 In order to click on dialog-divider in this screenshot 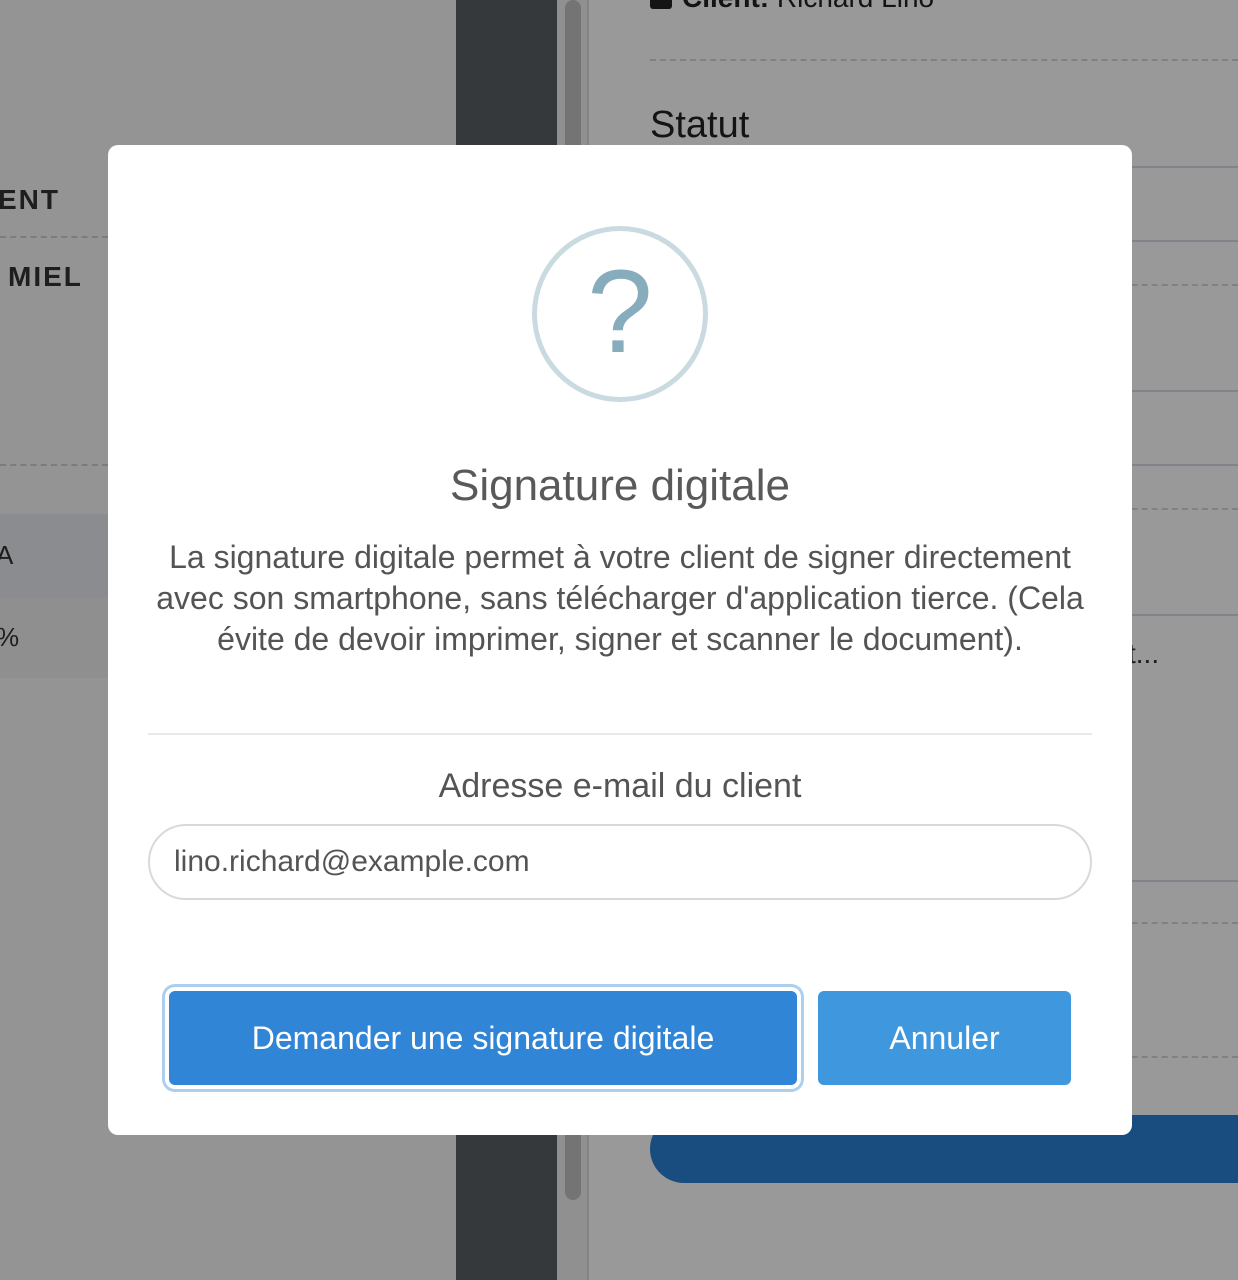, I will do `click(620, 734)`.